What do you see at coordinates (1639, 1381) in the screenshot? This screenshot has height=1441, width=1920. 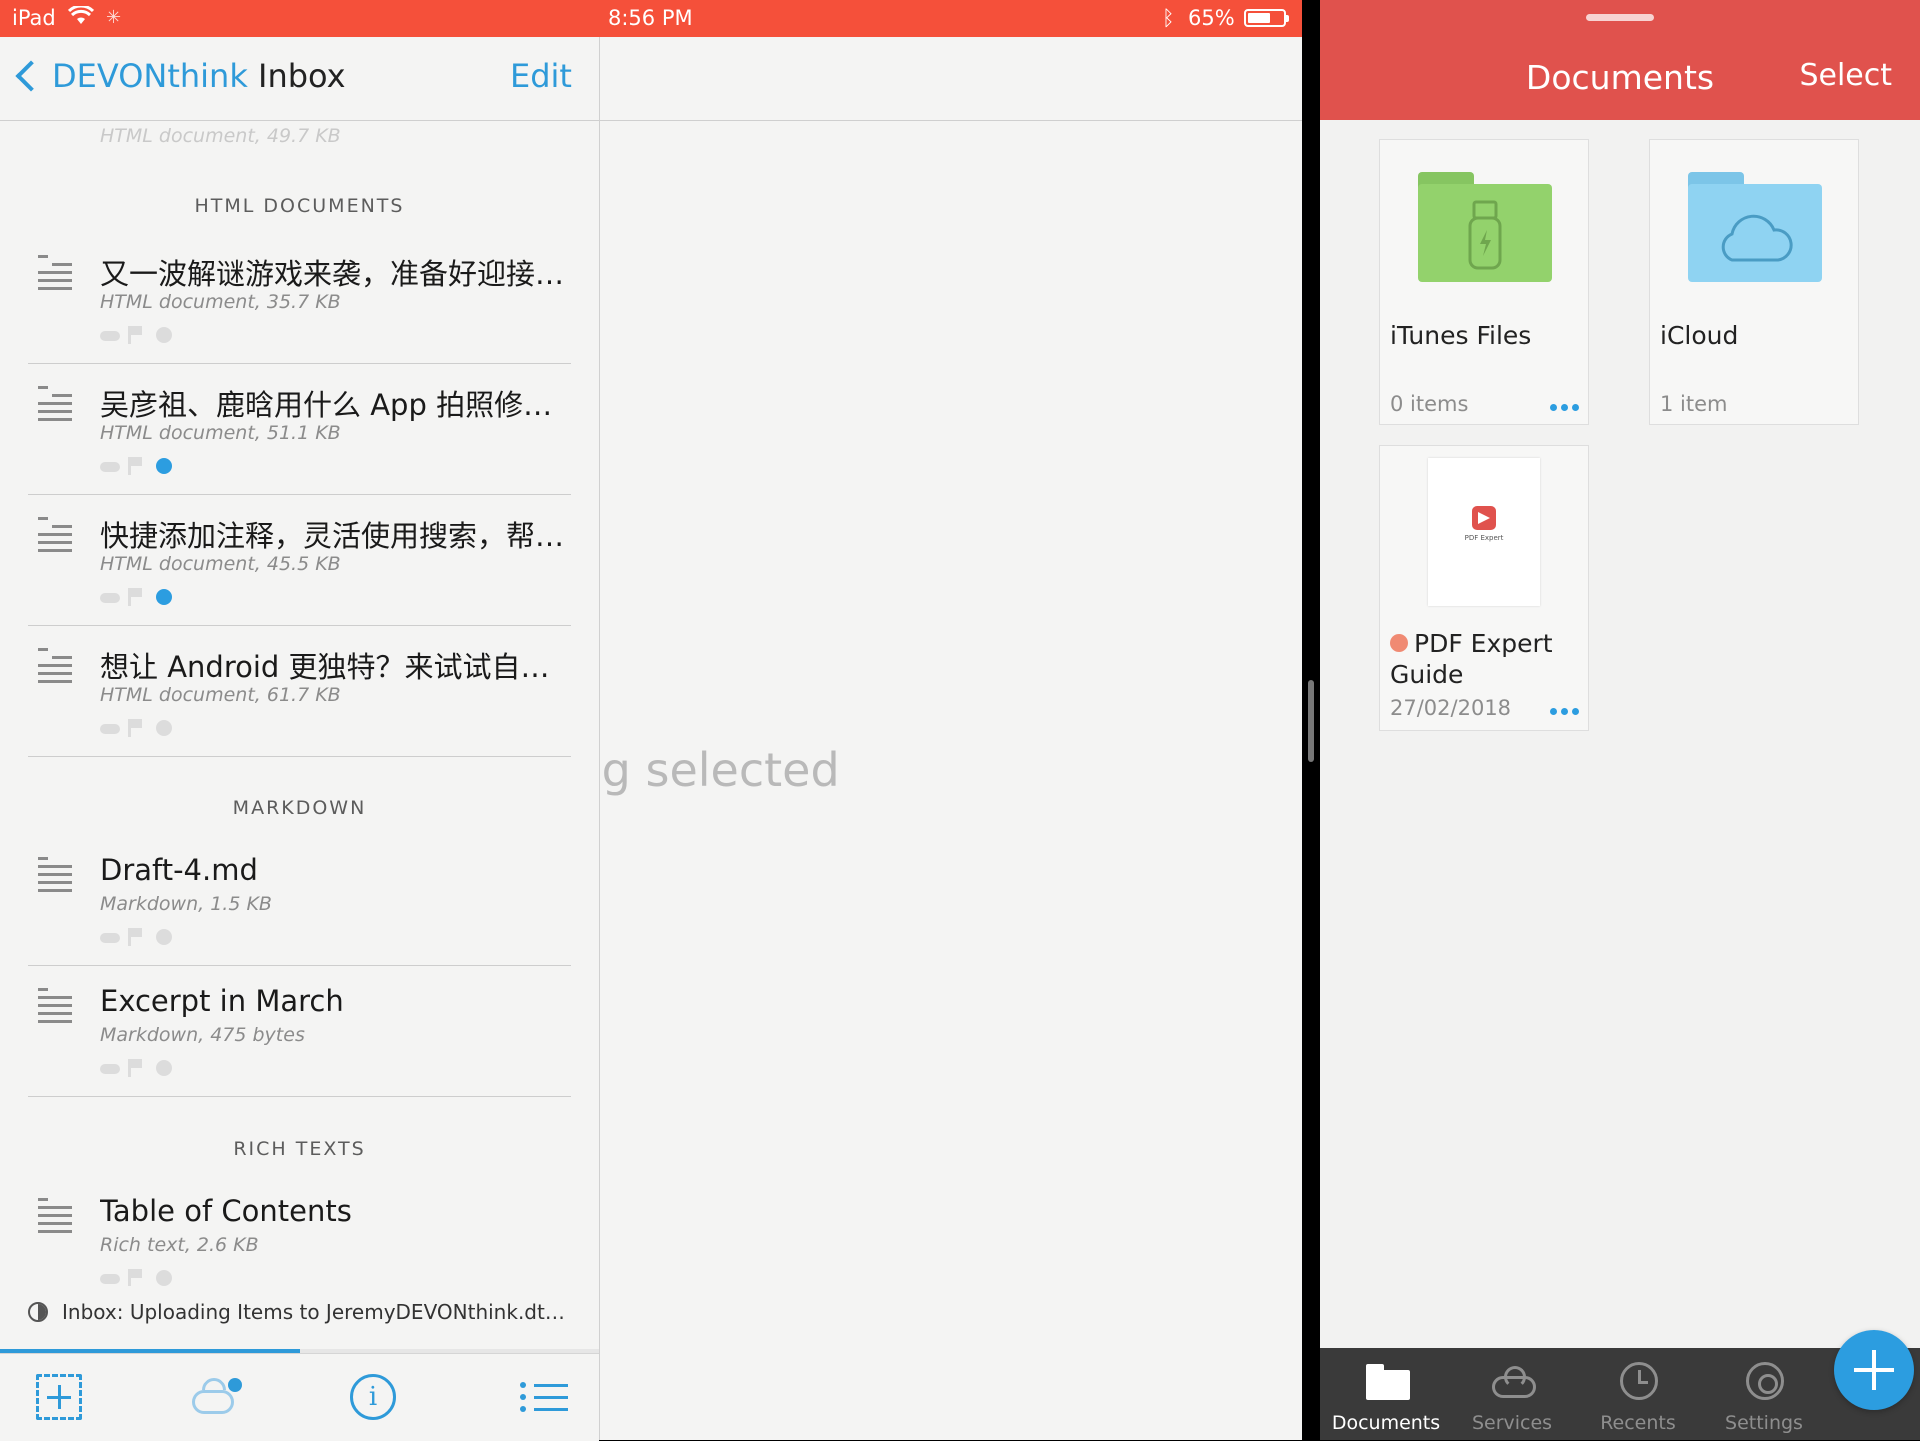 I see `clock-icon` at bounding box center [1639, 1381].